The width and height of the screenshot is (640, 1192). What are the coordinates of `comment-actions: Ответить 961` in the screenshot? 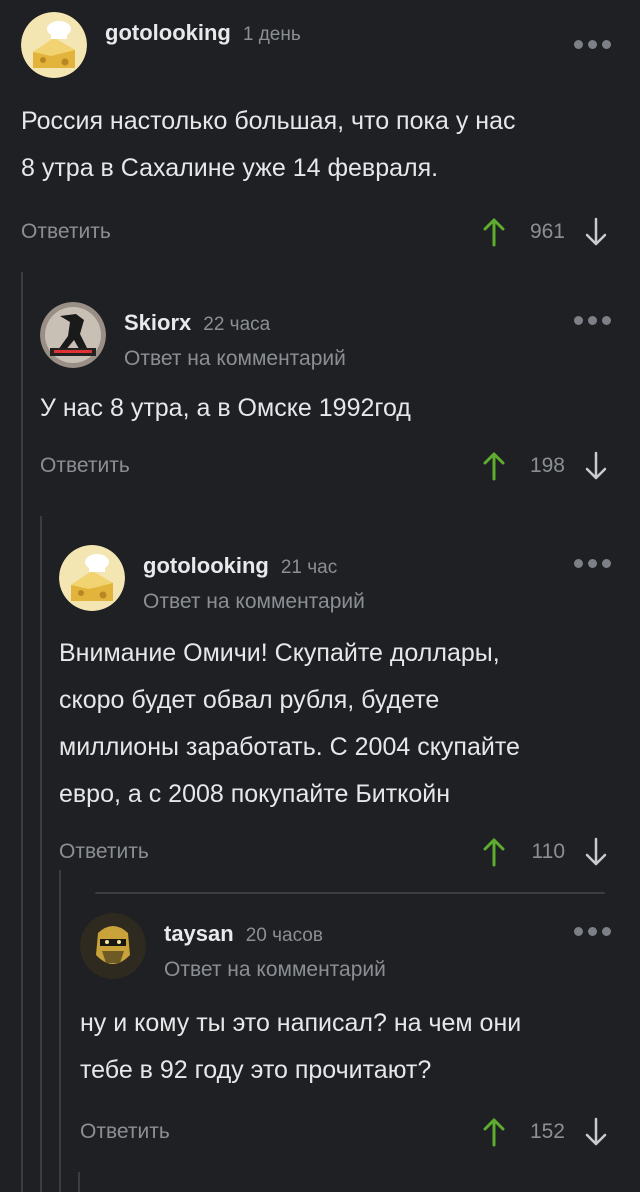 It's located at (316, 232).